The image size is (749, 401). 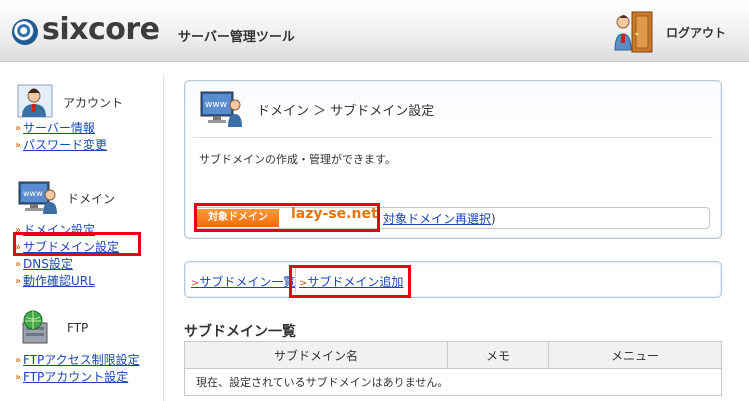 What do you see at coordinates (346, 111) in the screenshot?
I see `page-title: ドメイン ＞ サブドメイン設定` at bounding box center [346, 111].